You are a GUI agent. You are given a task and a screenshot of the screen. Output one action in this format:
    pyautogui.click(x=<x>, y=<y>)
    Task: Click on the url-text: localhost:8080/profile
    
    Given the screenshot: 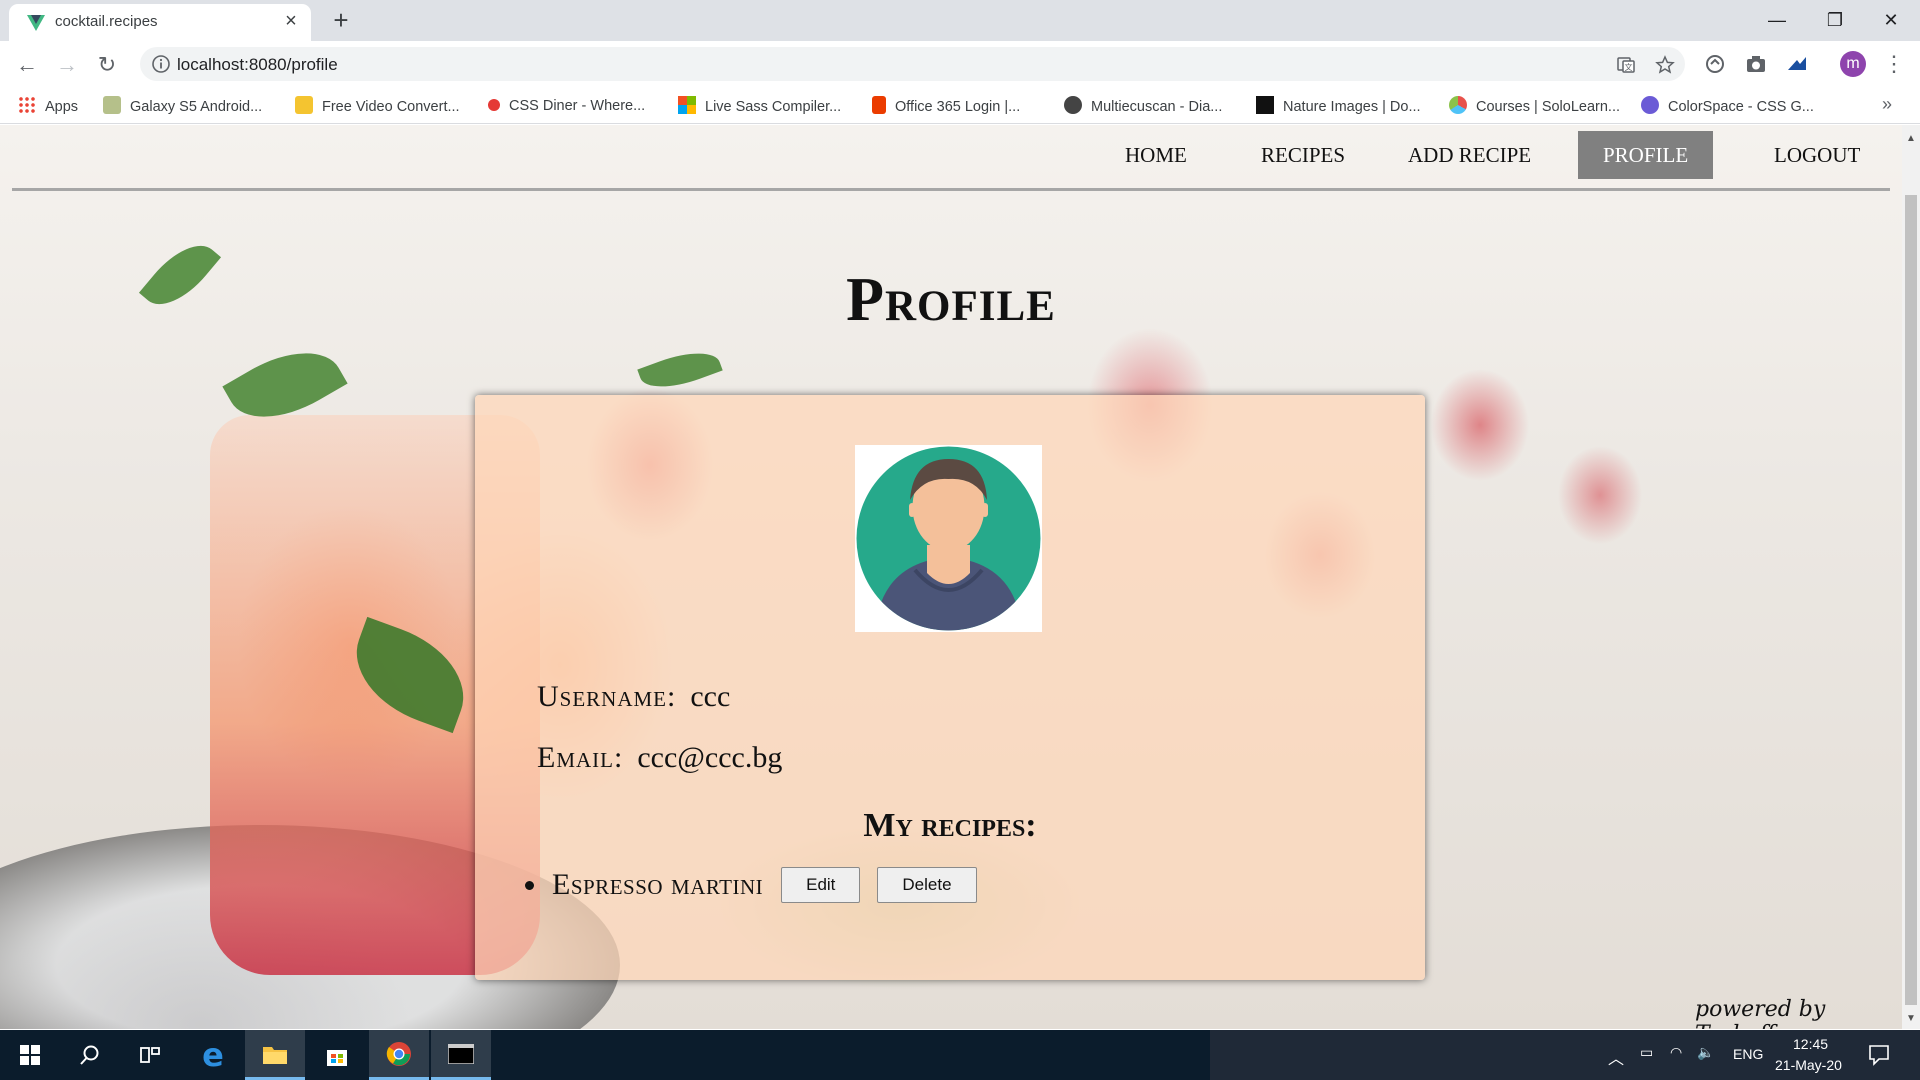 What is the action you would take?
    pyautogui.click(x=257, y=64)
    